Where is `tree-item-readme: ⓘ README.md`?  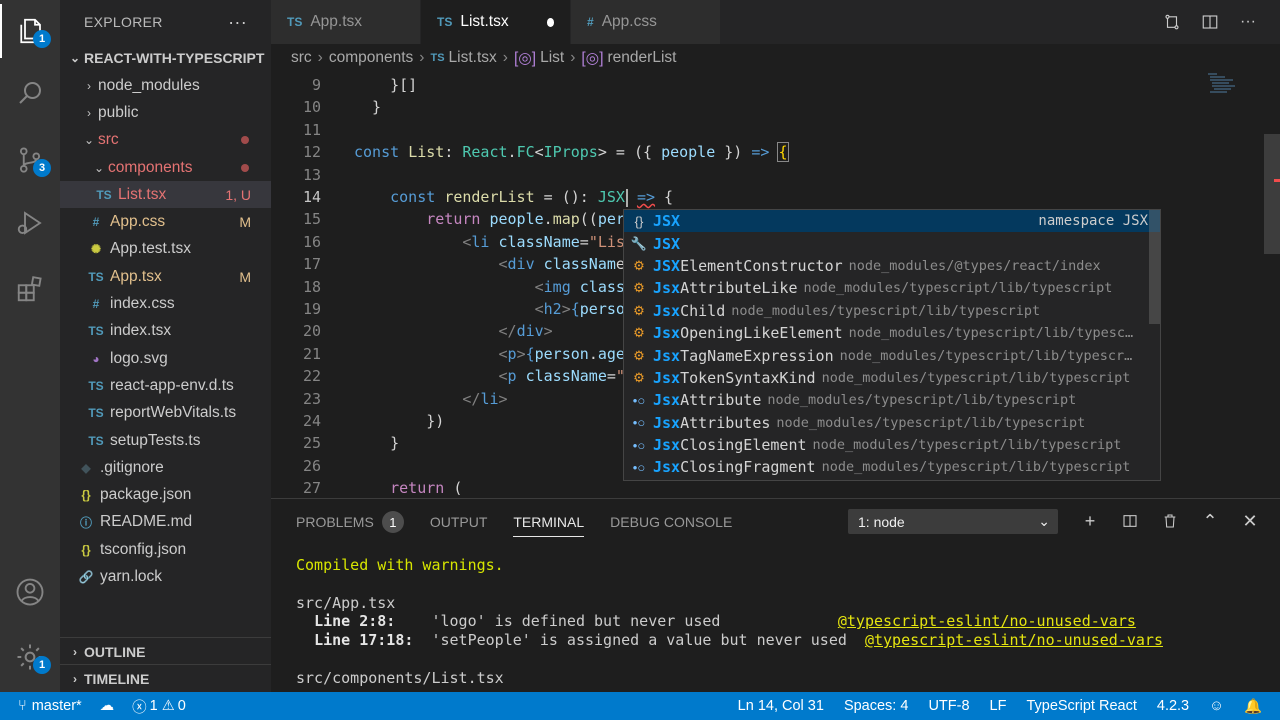 tree-item-readme: ⓘ README.md is located at coordinates (165, 522).